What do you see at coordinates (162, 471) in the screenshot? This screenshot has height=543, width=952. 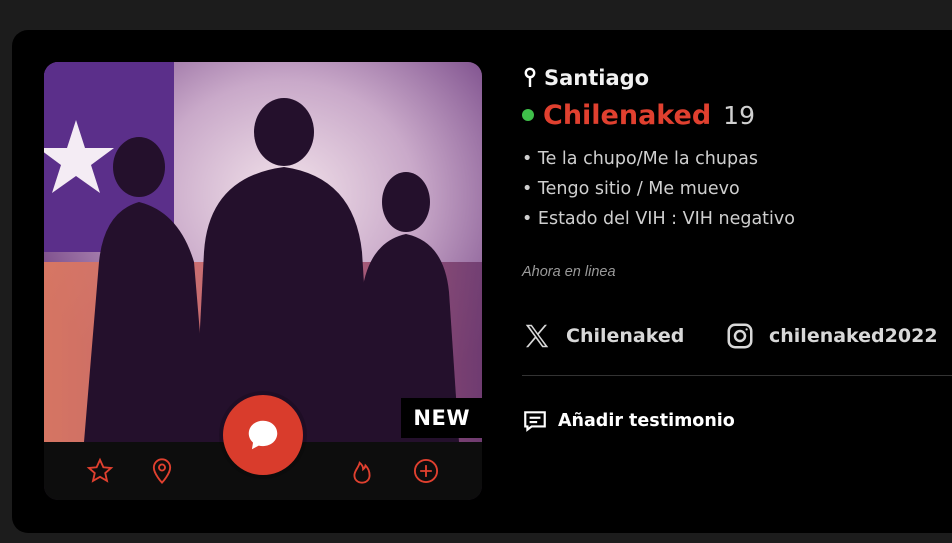 I see `location-pin-icon` at bounding box center [162, 471].